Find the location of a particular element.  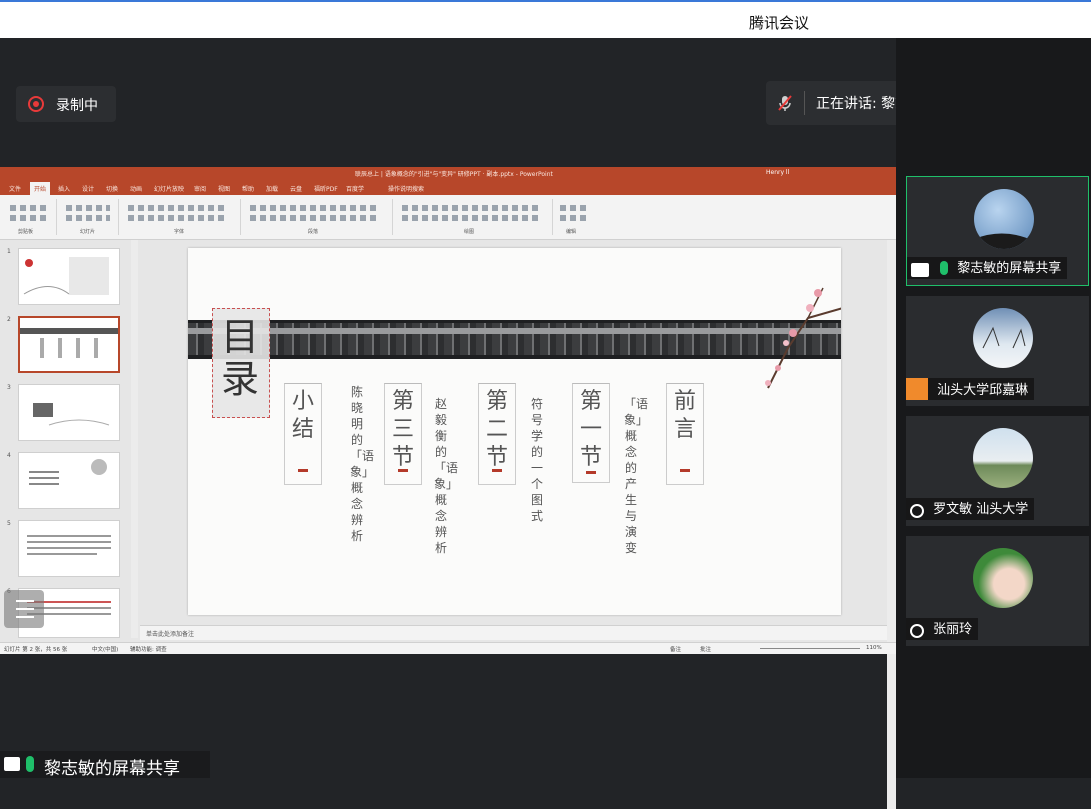

slide-thumbnail-pane: 1 2 3 4 5 6 is located at coordinates (70, 439).